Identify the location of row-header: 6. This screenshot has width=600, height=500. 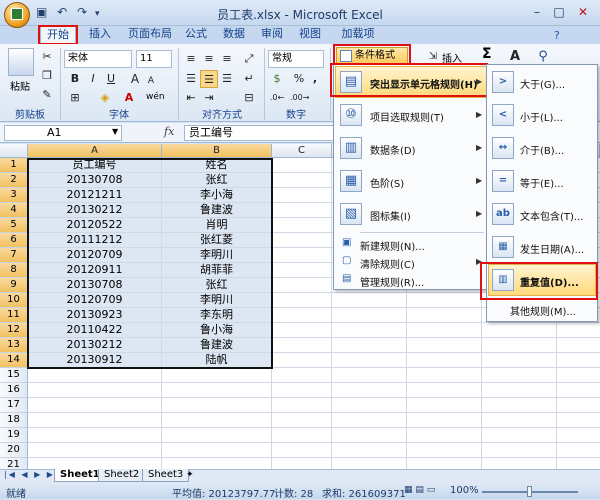
(14, 240).